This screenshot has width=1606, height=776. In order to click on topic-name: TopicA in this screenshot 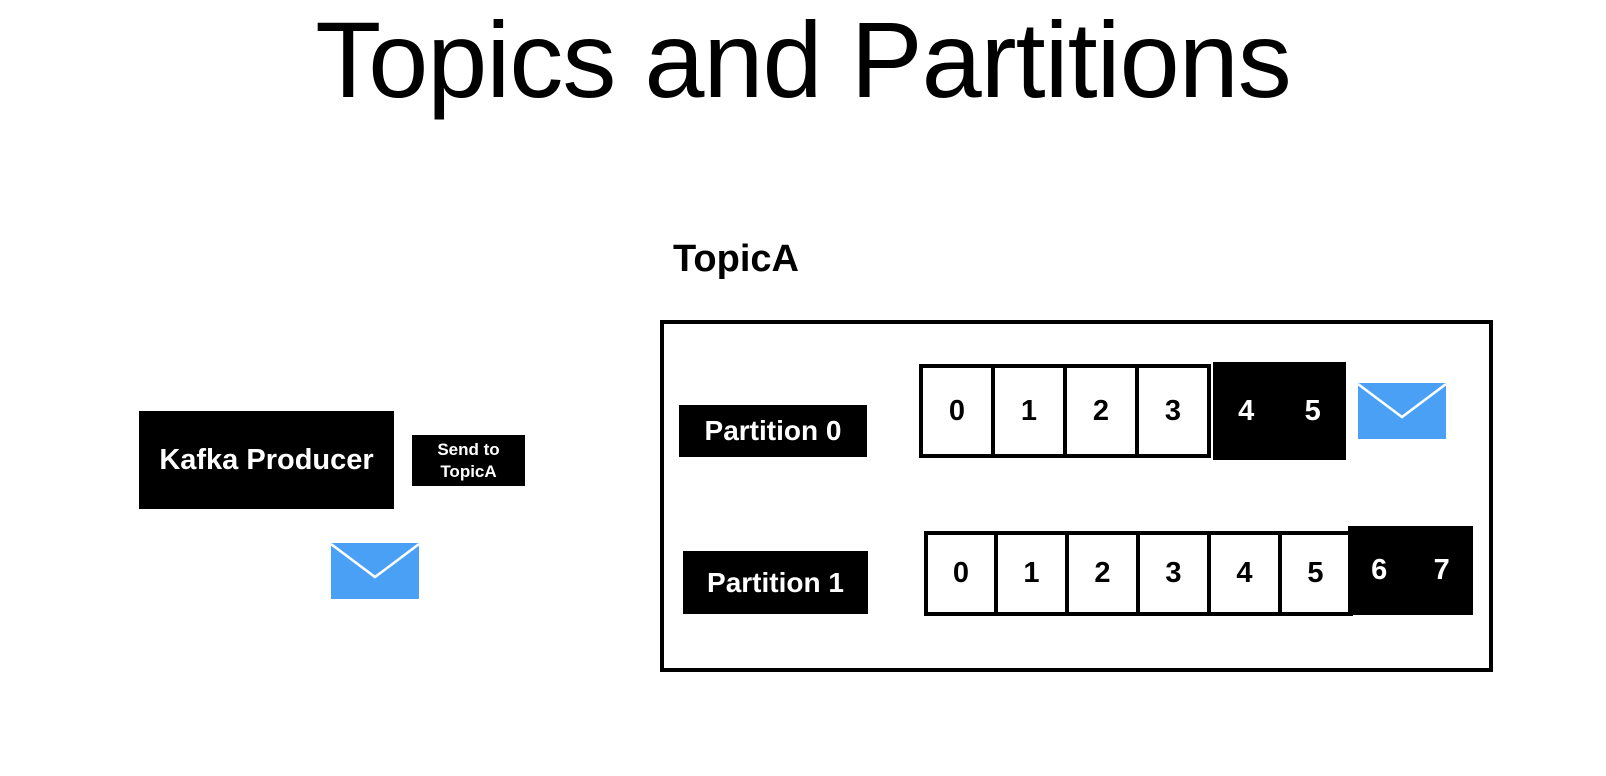, I will do `click(736, 259)`.